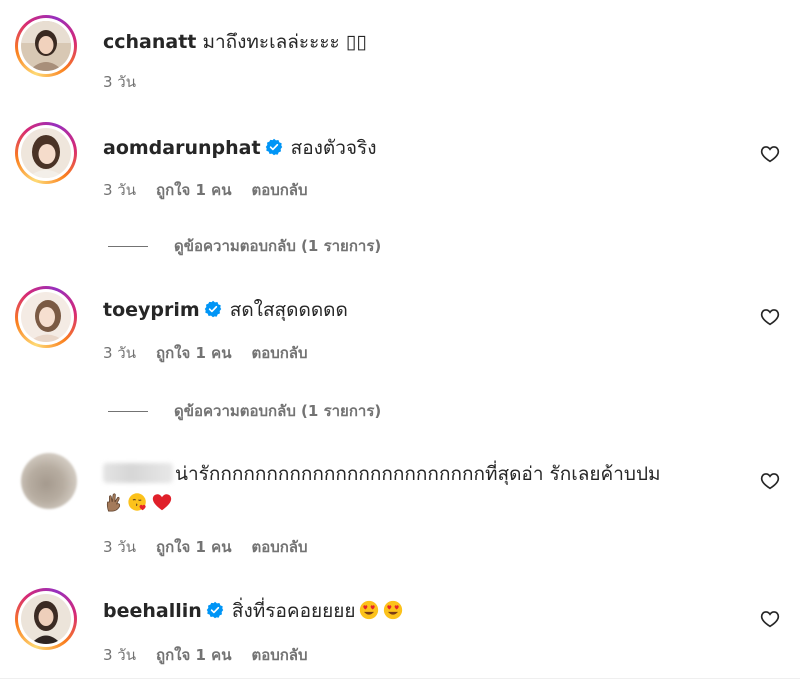 The image size is (800, 682). What do you see at coordinates (333, 148) in the screenshot?
I see `comment-text: สองตัวจริง` at bounding box center [333, 148].